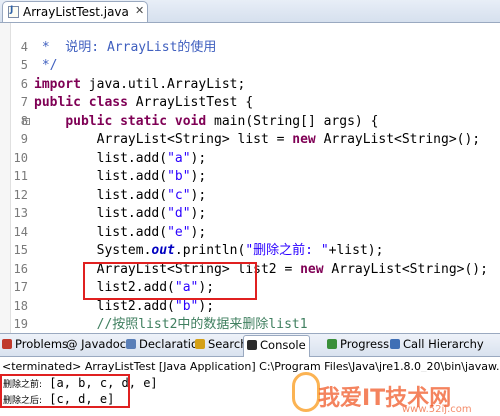  Describe the element at coordinates (202, 324) in the screenshot. I see `code-text: //按照list2中的数据来删除list1` at that location.